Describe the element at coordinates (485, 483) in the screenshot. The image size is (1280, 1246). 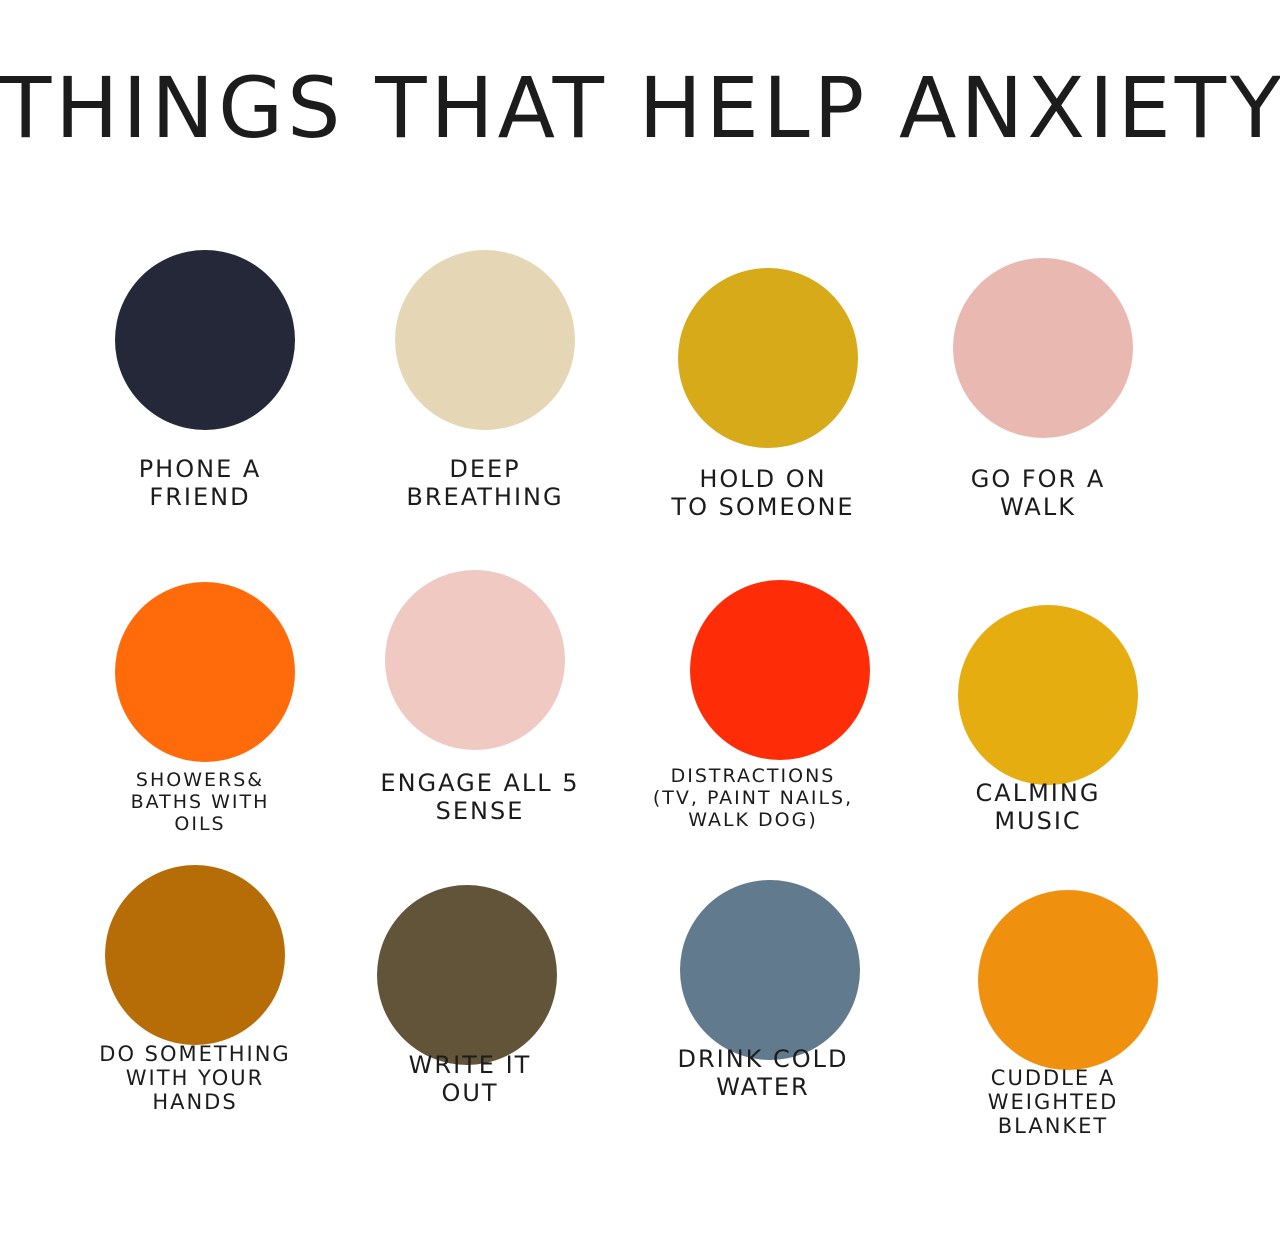
I see `item-label: DEEP BREATHING` at that location.